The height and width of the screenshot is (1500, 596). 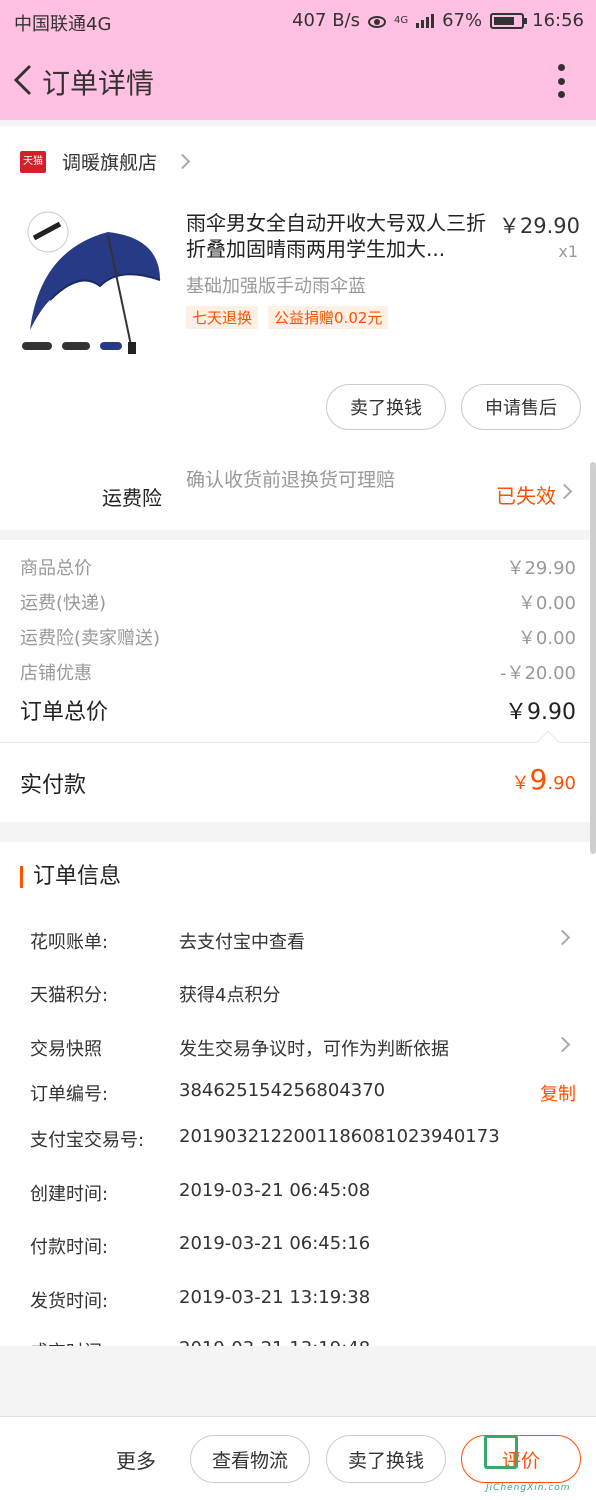 I want to click on paid-amount: ￥9.90, so click(x=544, y=779).